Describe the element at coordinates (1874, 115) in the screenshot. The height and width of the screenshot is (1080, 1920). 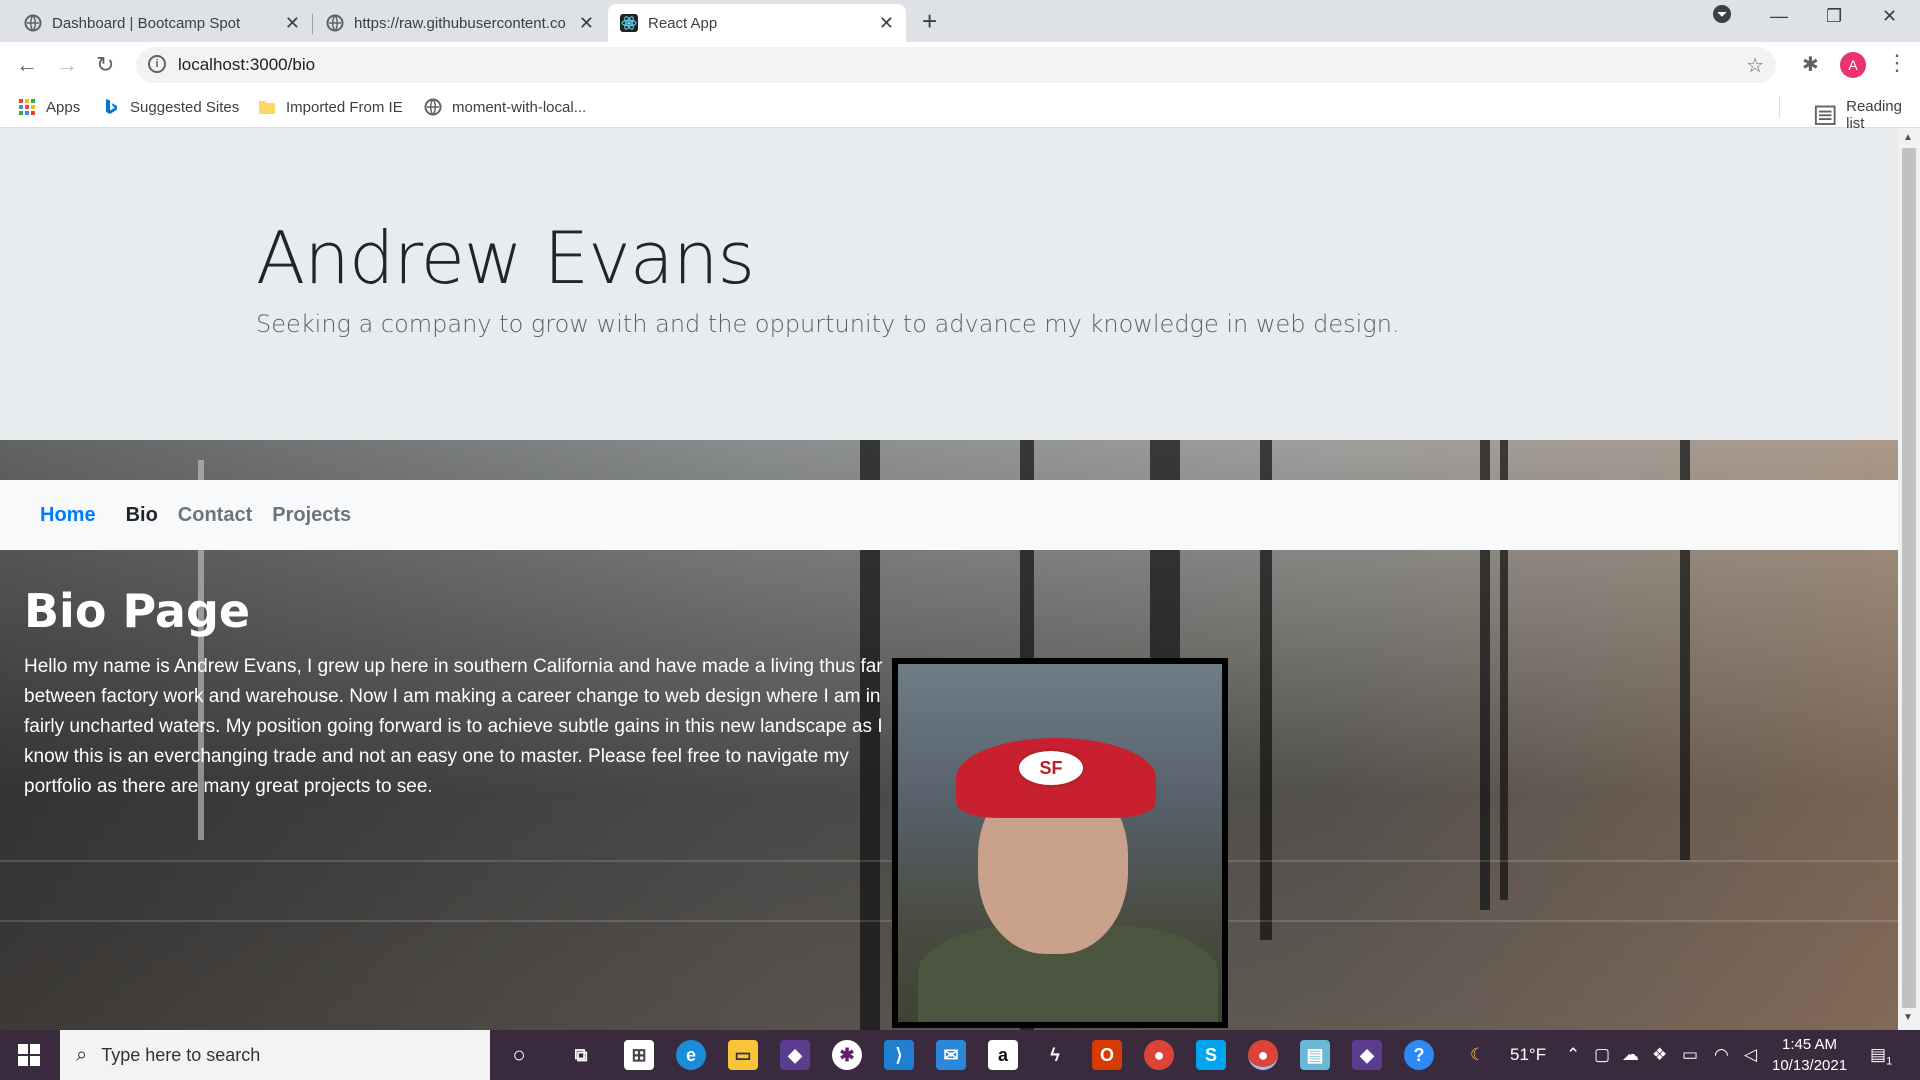
I see `reading-list-label: Reading list` at that location.